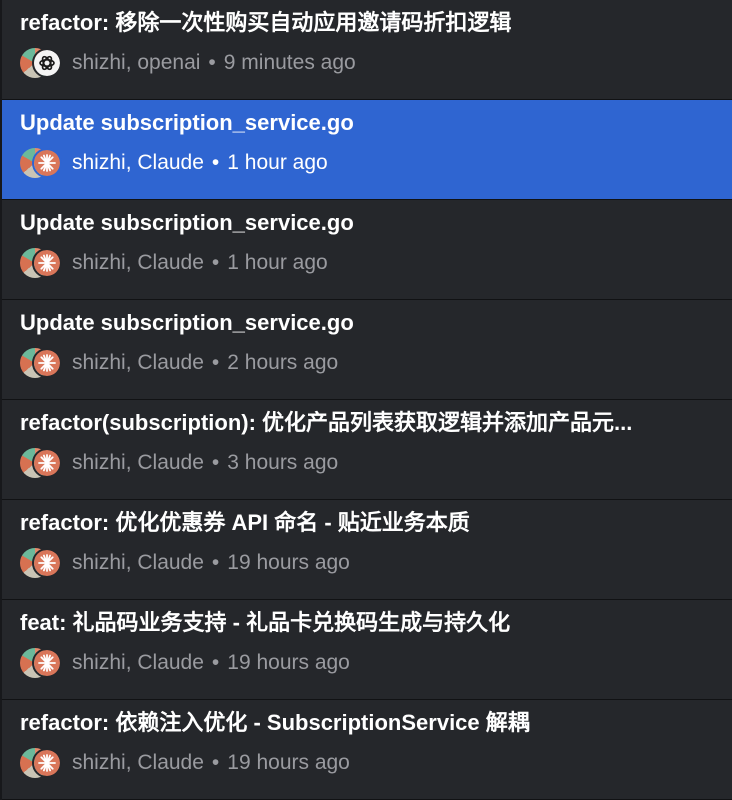 The image size is (732, 800). What do you see at coordinates (266, 22) in the screenshot?
I see `commit-title: refactor: 移除一次性购买自动应用邀请码折扣逻辑` at bounding box center [266, 22].